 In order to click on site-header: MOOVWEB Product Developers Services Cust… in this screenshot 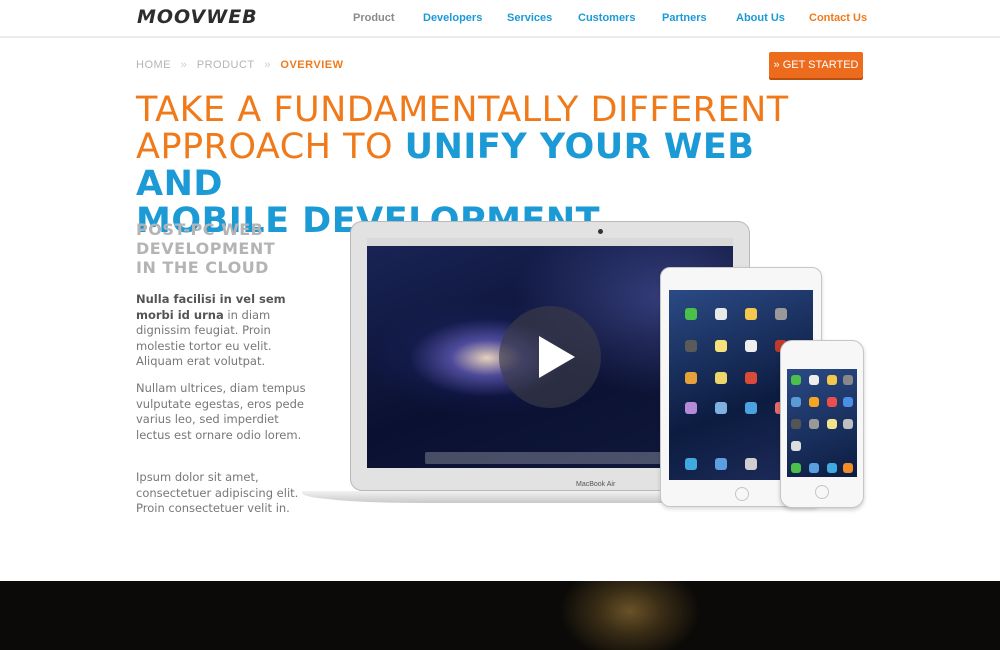, I will do `click(500, 19)`.